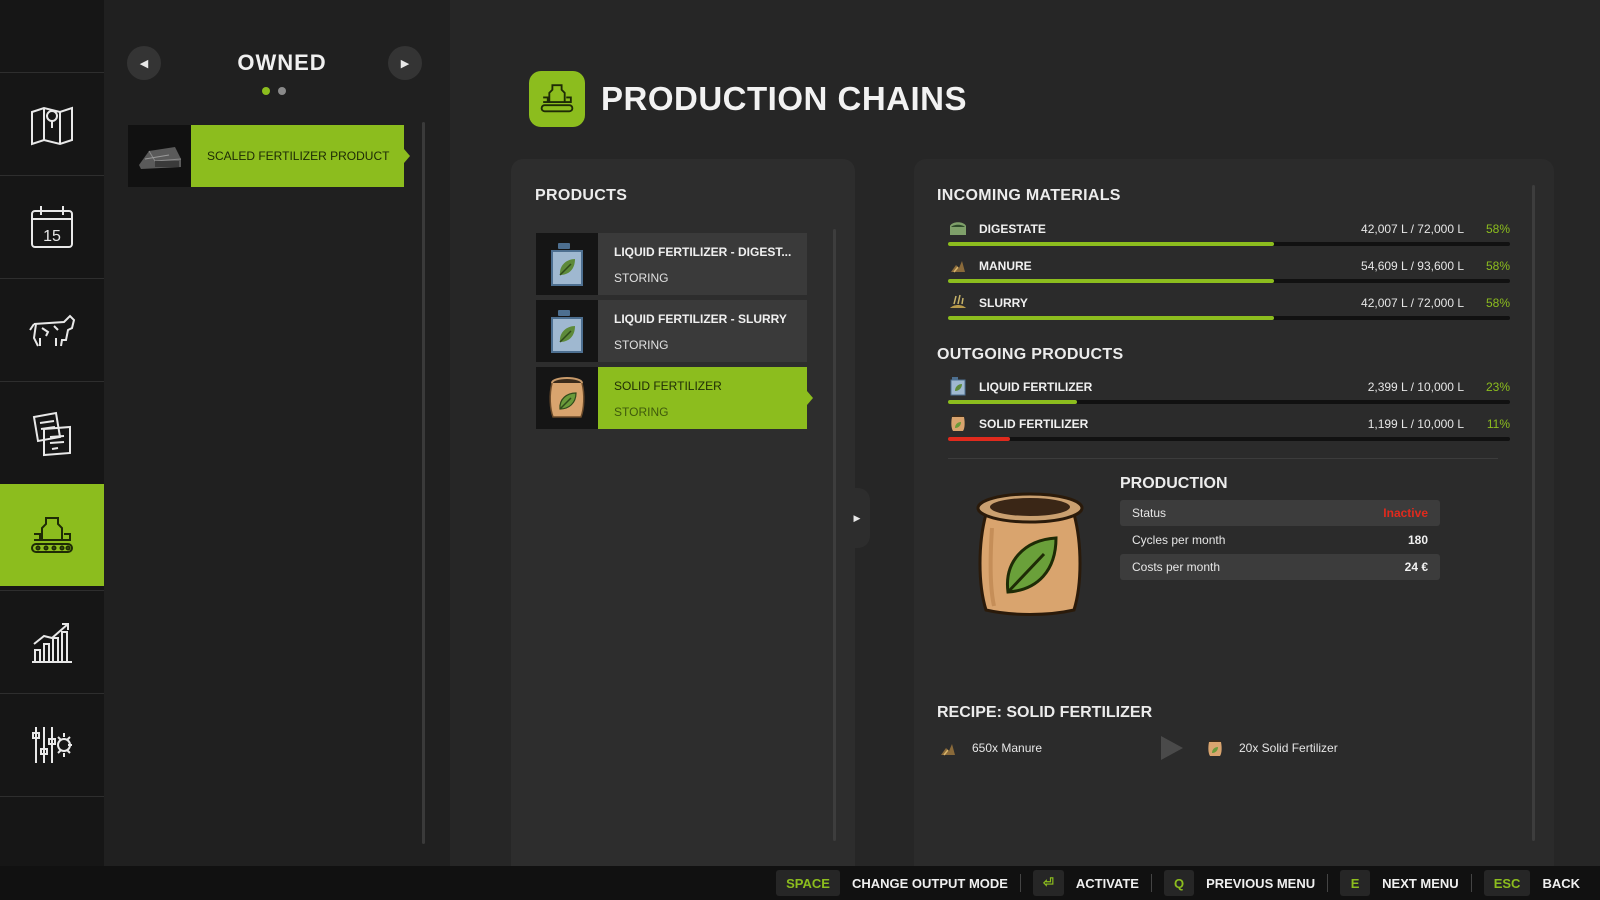 The height and width of the screenshot is (900, 1600). What do you see at coordinates (1537, 883) in the screenshot?
I see `hint-back: ESC BACK` at bounding box center [1537, 883].